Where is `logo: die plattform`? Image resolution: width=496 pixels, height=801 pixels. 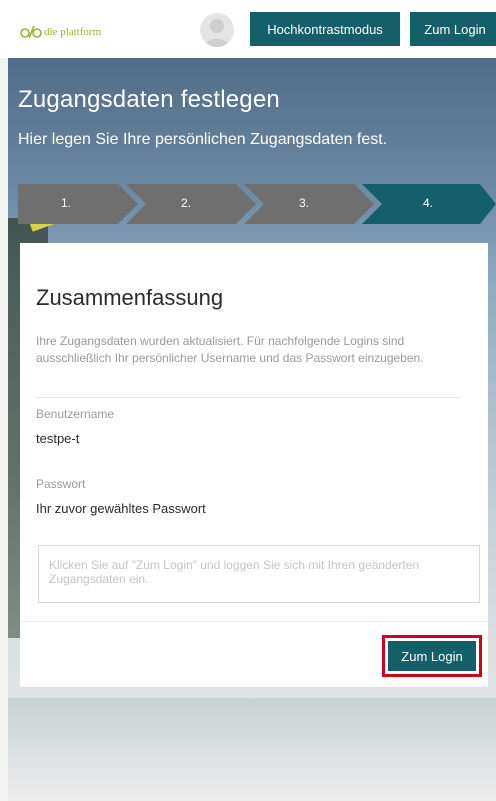
logo: die plattform is located at coordinates (60, 32).